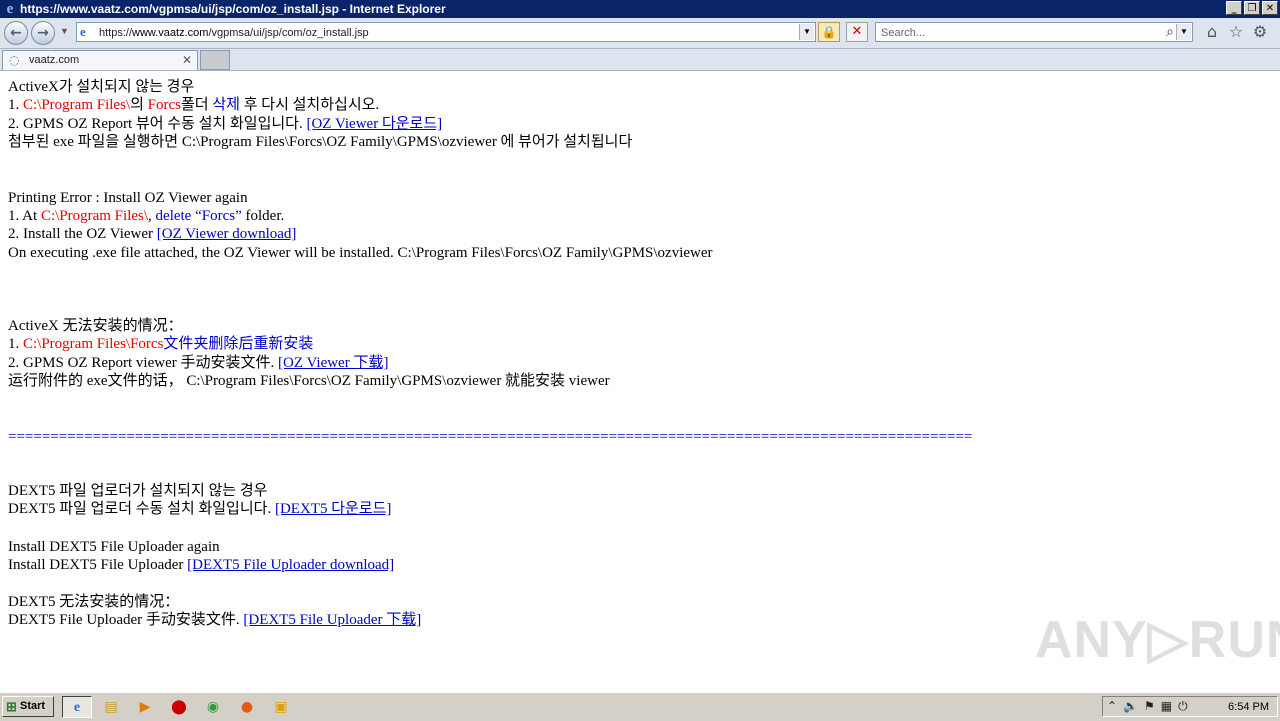 The image size is (1280, 721). Describe the element at coordinates (95, 326) in the screenshot. I see `oz-zh-heading: ActiveX 无法安装的情况：` at that location.